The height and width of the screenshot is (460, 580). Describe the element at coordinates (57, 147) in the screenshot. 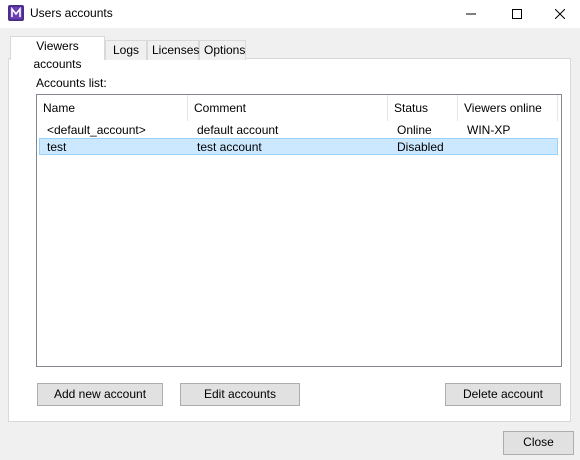

I see `cell-name: test` at that location.